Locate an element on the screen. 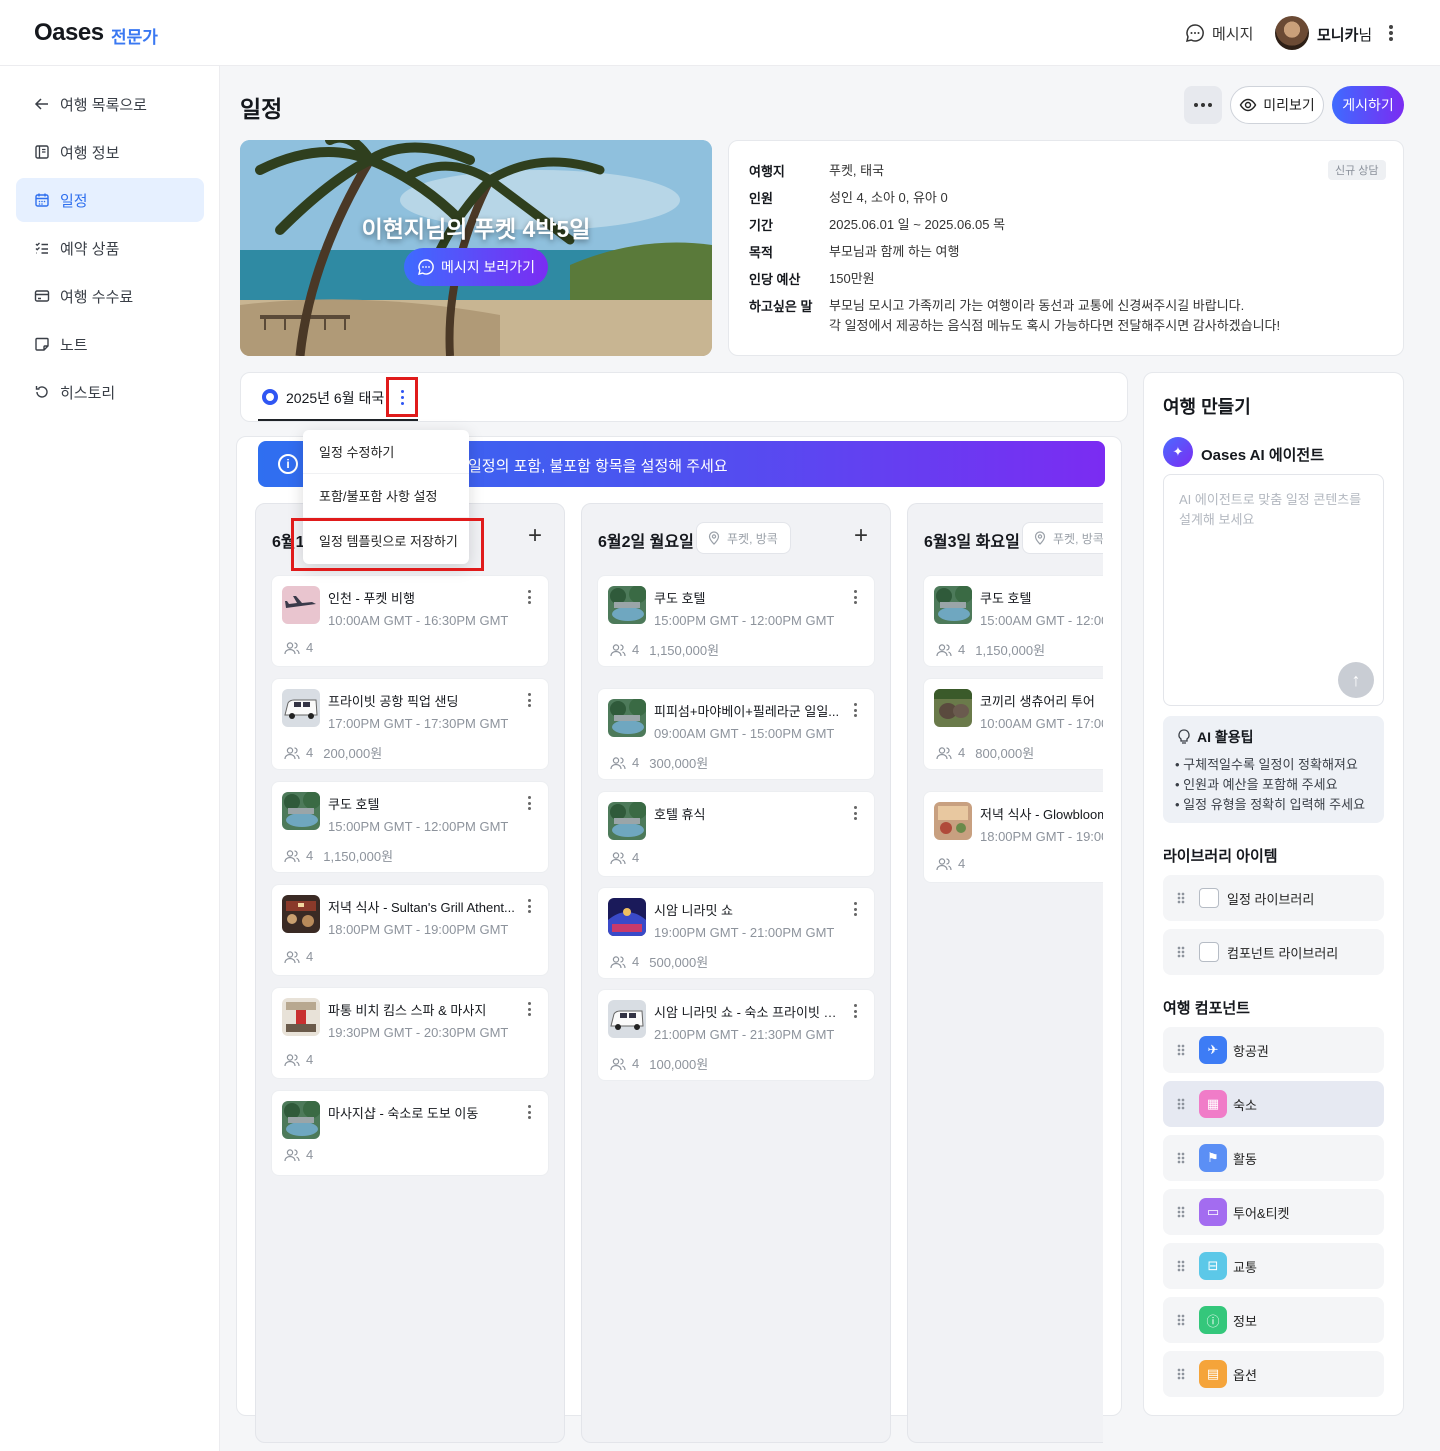 Image resolution: width=1440 pixels, height=1451 pixels. logo-subtitle: 전문가 is located at coordinates (134, 37).